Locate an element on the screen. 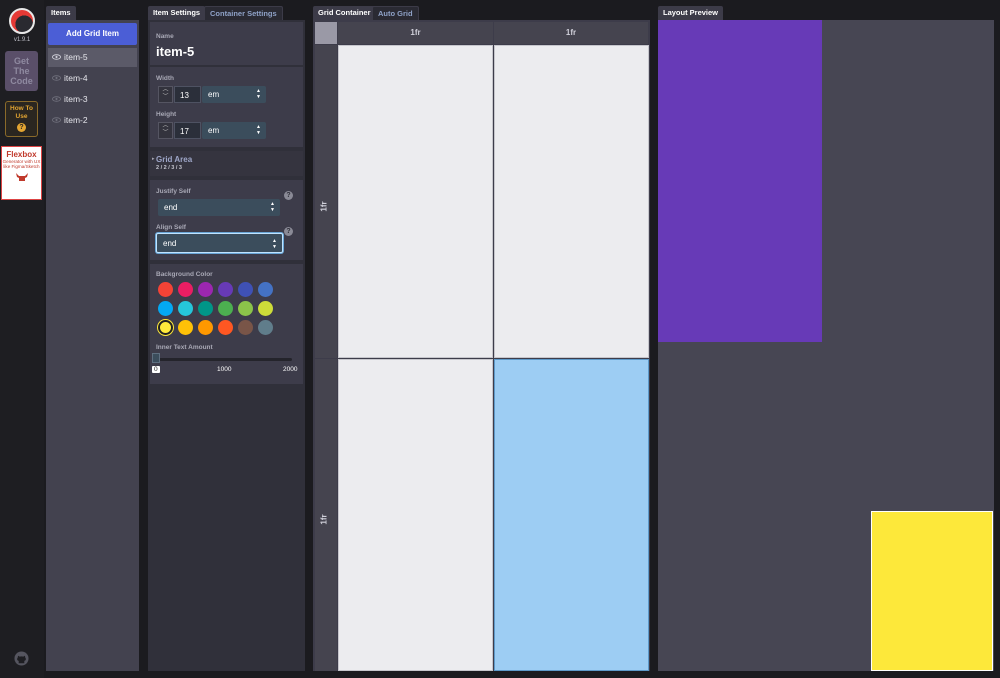 Image resolution: width=1000 pixels, height=678 pixels. question-icon: ? is located at coordinates (21, 127).